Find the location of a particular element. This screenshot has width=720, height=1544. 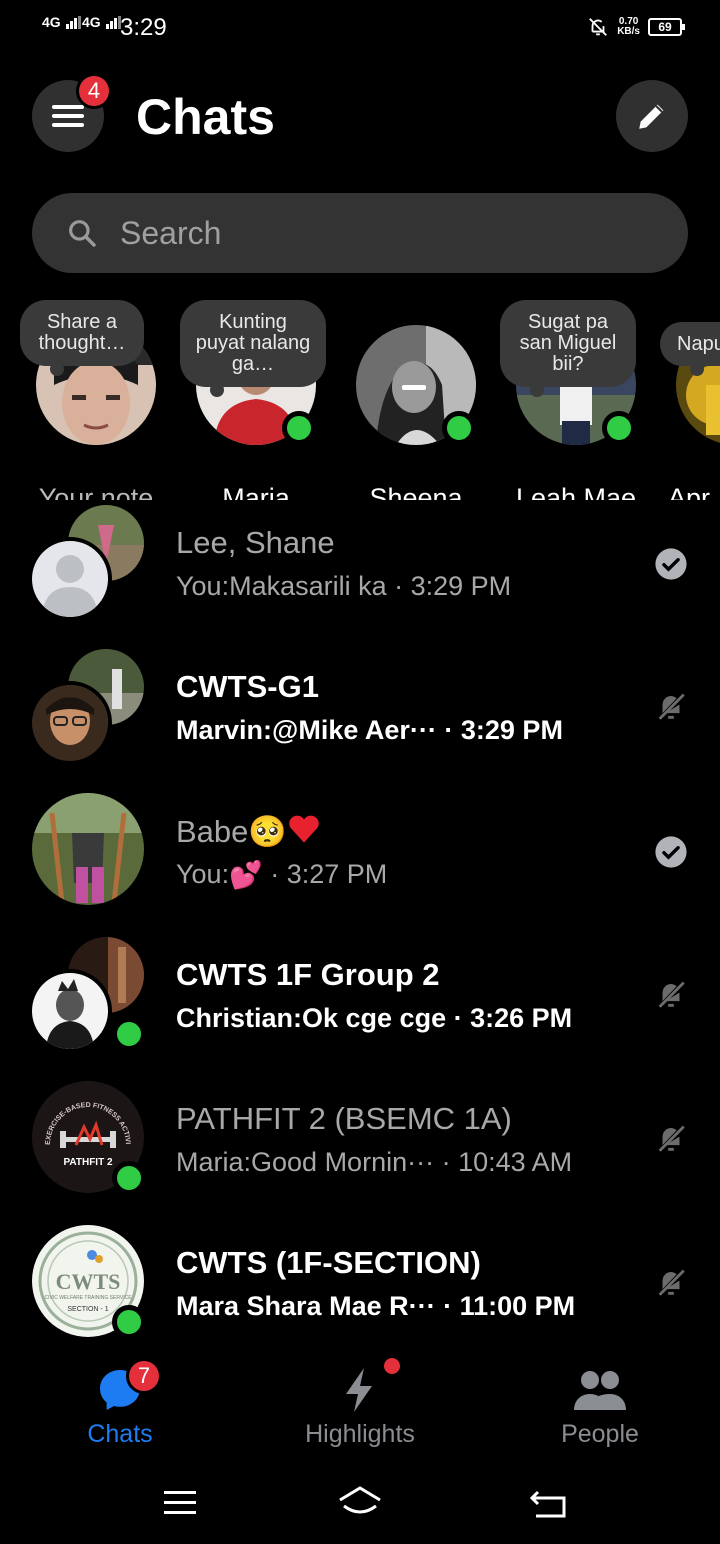

recents-icon is located at coordinates (180, 1503).